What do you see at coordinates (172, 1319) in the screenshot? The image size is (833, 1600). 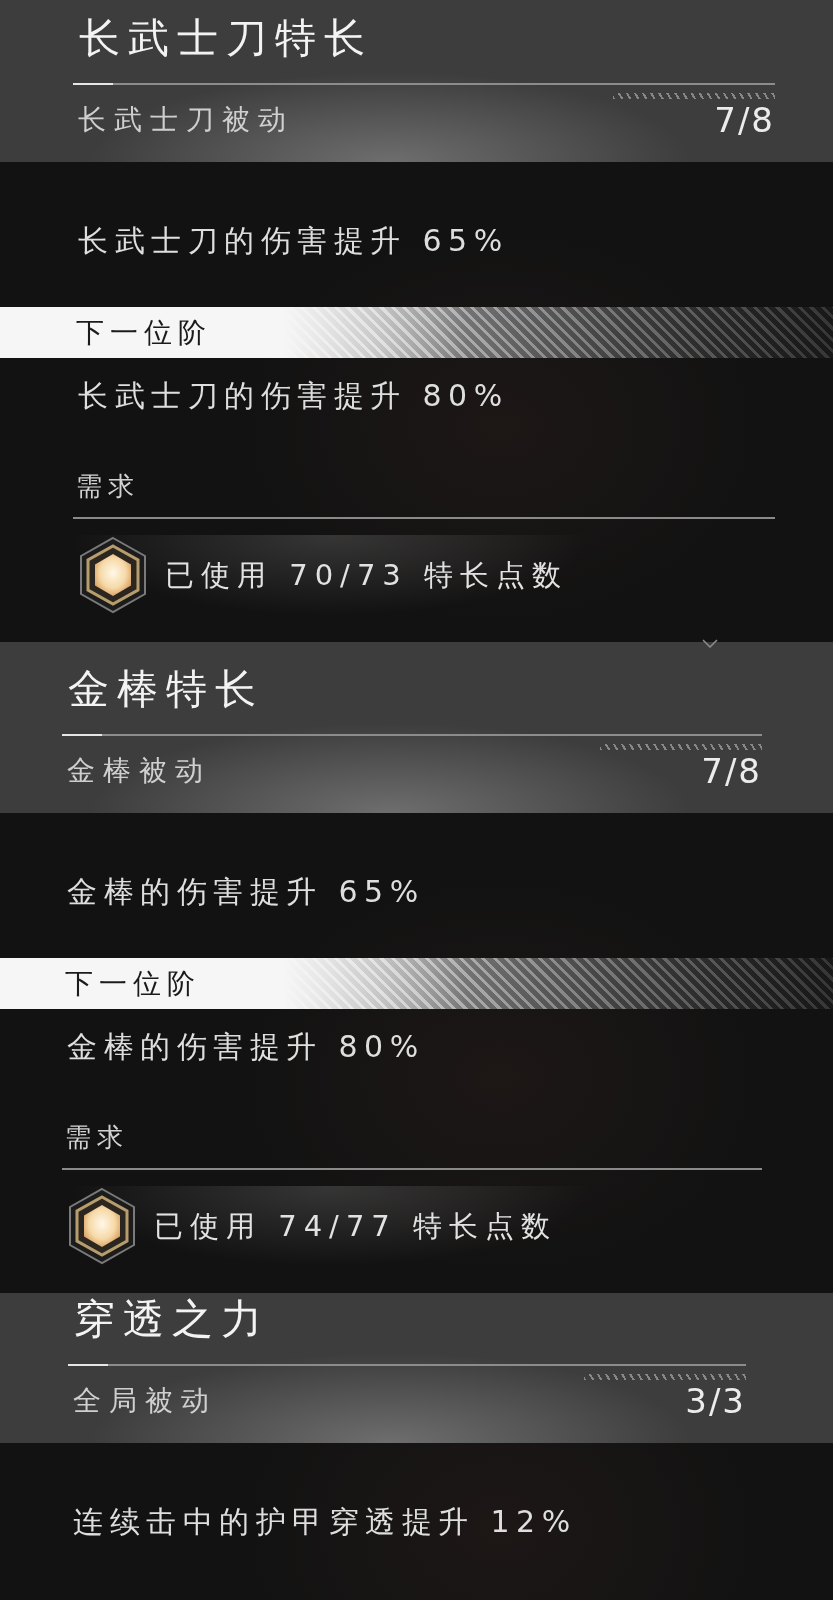 I see `perk-title: 穿透之力` at bounding box center [172, 1319].